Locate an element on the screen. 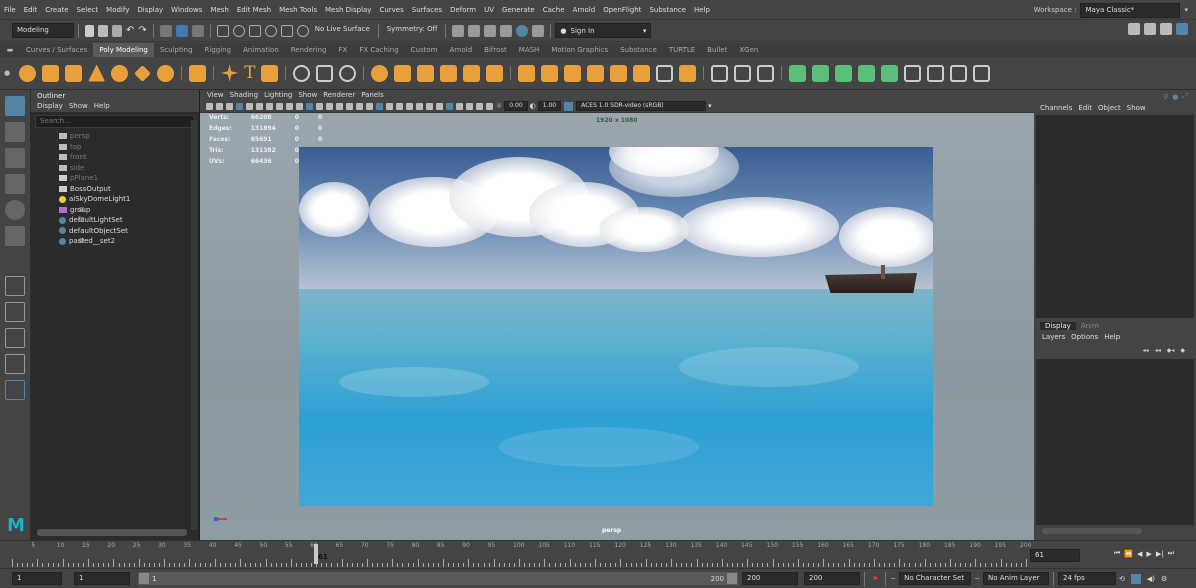 This screenshot has height=588, width=1196. use-all-lights-icon is located at coordinates (369, 106).